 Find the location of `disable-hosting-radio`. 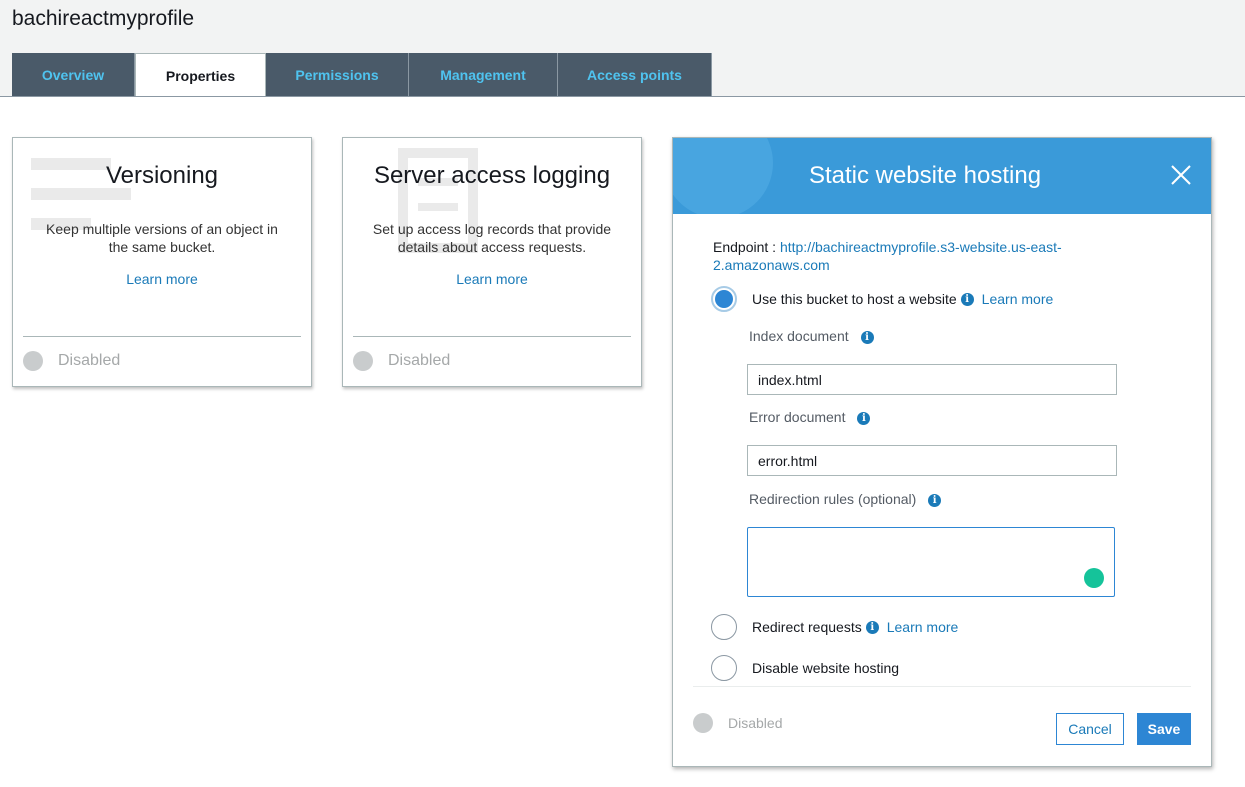

disable-hosting-radio is located at coordinates (724, 668).